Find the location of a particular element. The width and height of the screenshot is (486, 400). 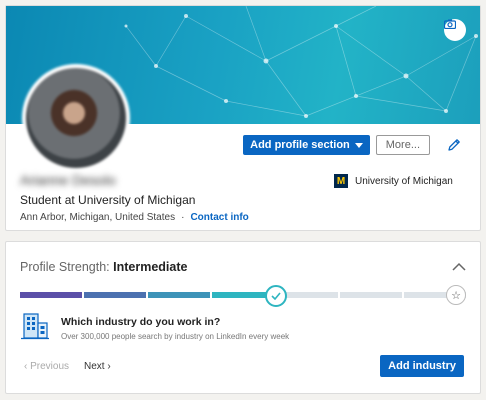

next-button: Next › is located at coordinates (97, 366).